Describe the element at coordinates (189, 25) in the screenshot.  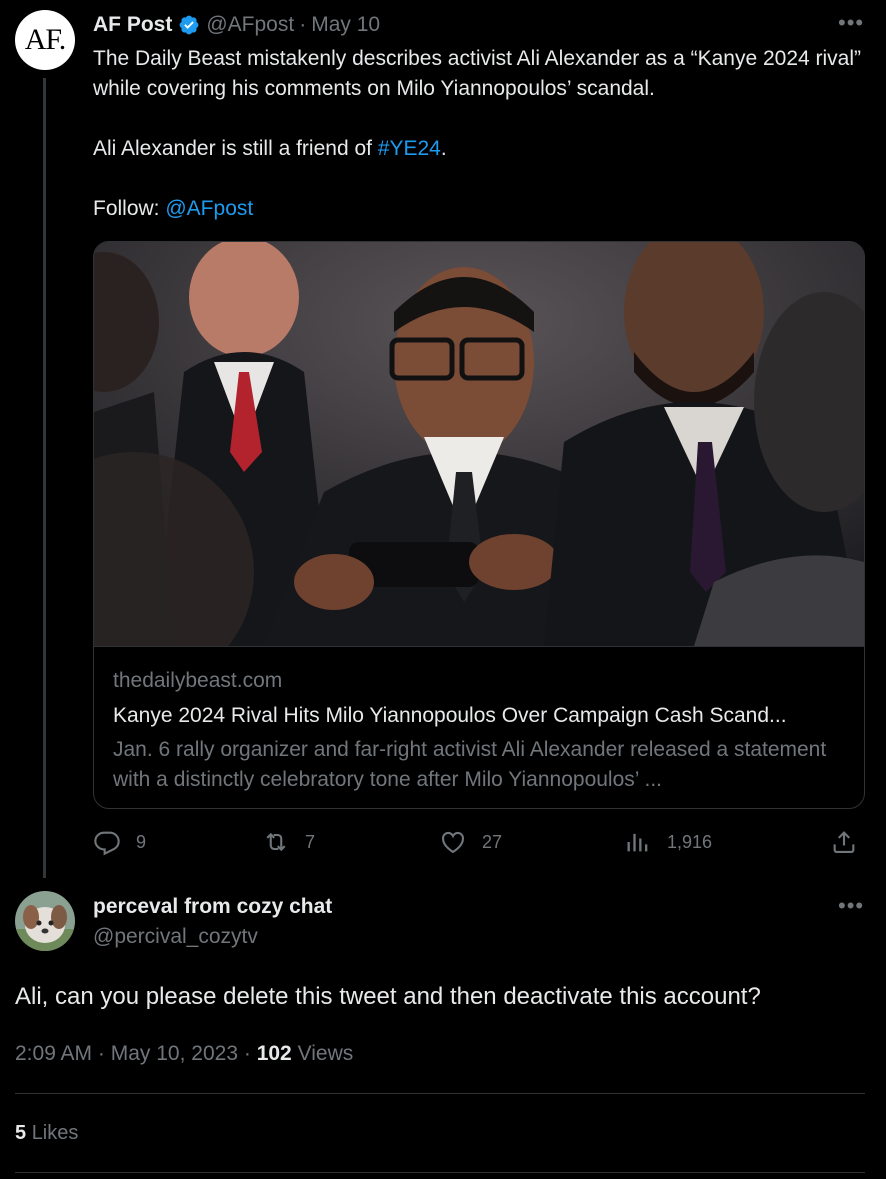
I see `verified-badge-icon` at that location.